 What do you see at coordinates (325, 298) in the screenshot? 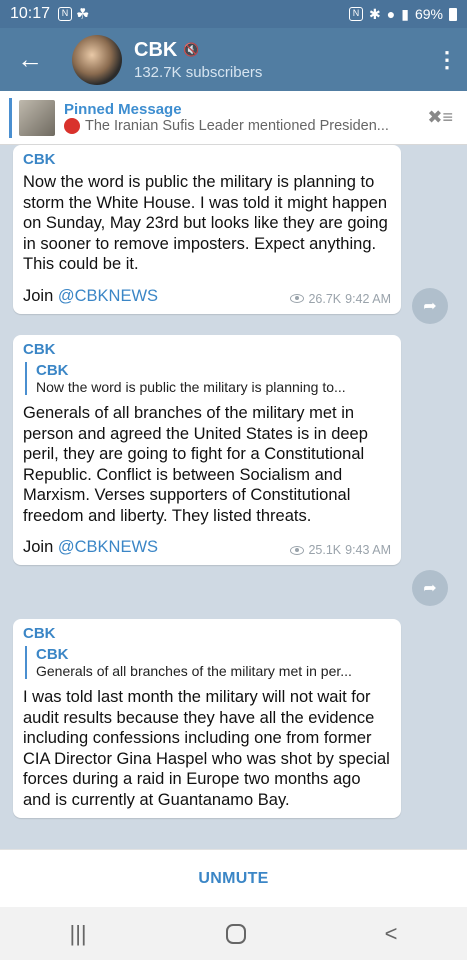
I see `view-count: 26.7K` at bounding box center [325, 298].